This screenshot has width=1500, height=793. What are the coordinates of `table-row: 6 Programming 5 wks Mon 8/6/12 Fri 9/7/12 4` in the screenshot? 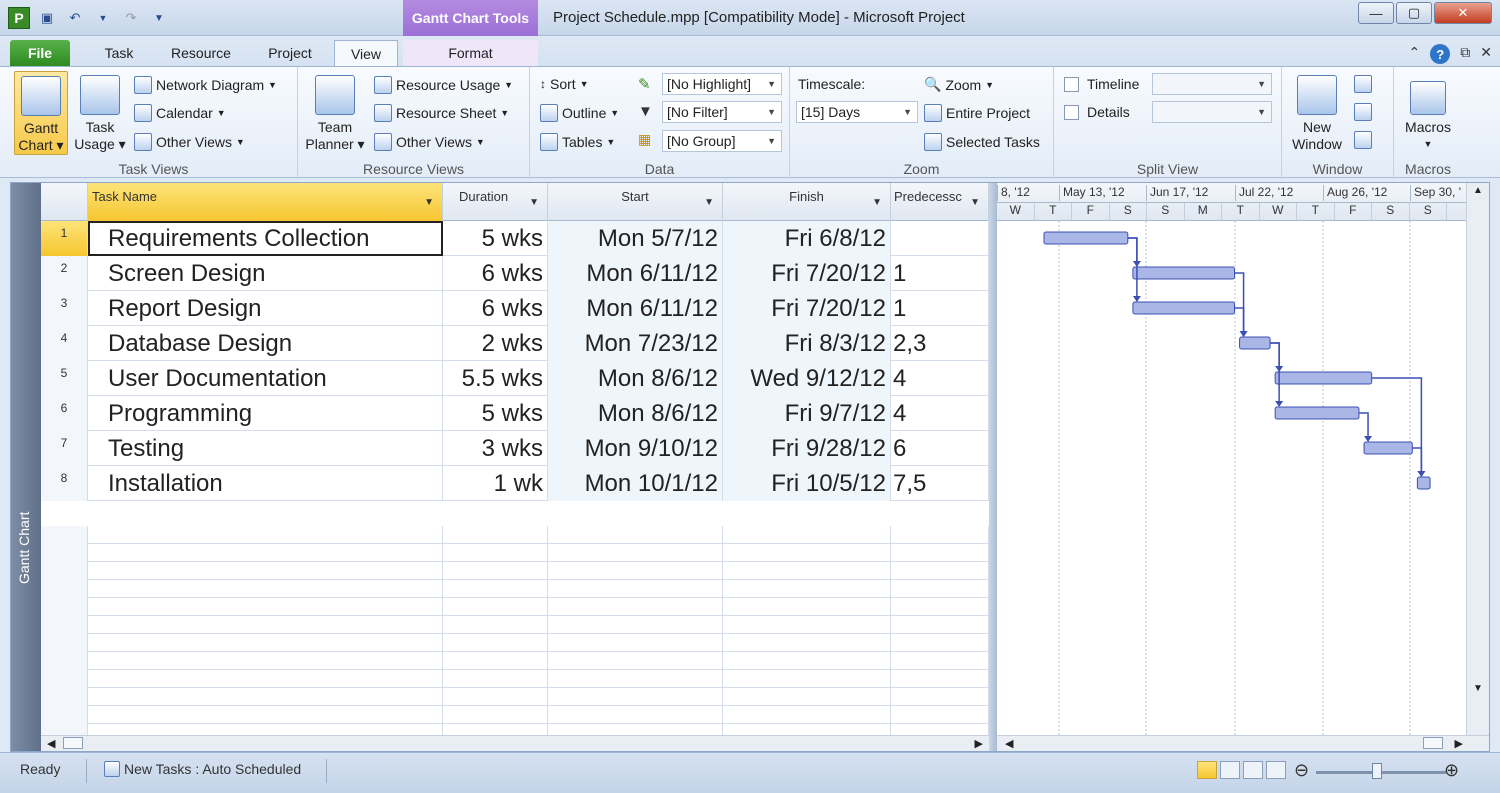 It's located at (515, 413).